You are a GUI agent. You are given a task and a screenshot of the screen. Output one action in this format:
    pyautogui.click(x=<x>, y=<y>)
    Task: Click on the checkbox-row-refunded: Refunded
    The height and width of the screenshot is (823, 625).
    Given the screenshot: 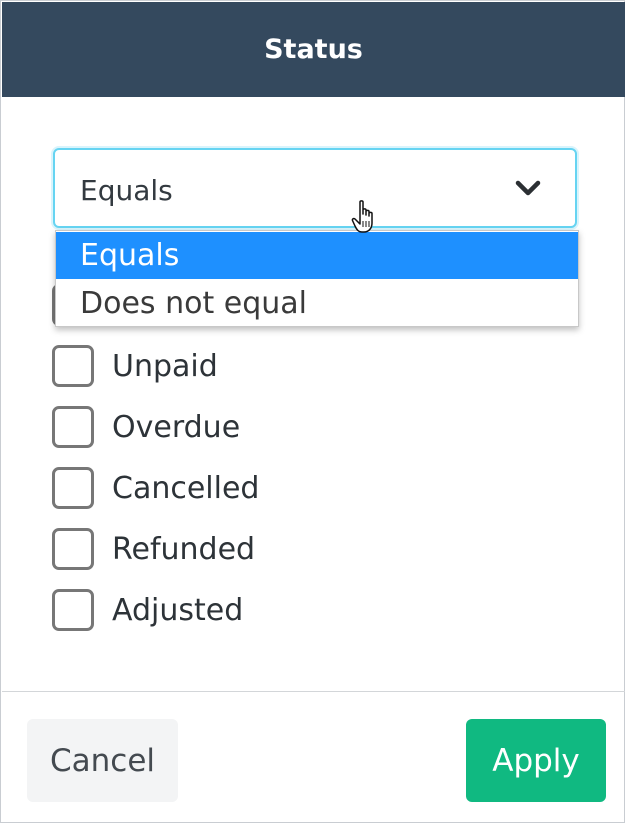 What is the action you would take?
    pyautogui.click(x=153, y=549)
    